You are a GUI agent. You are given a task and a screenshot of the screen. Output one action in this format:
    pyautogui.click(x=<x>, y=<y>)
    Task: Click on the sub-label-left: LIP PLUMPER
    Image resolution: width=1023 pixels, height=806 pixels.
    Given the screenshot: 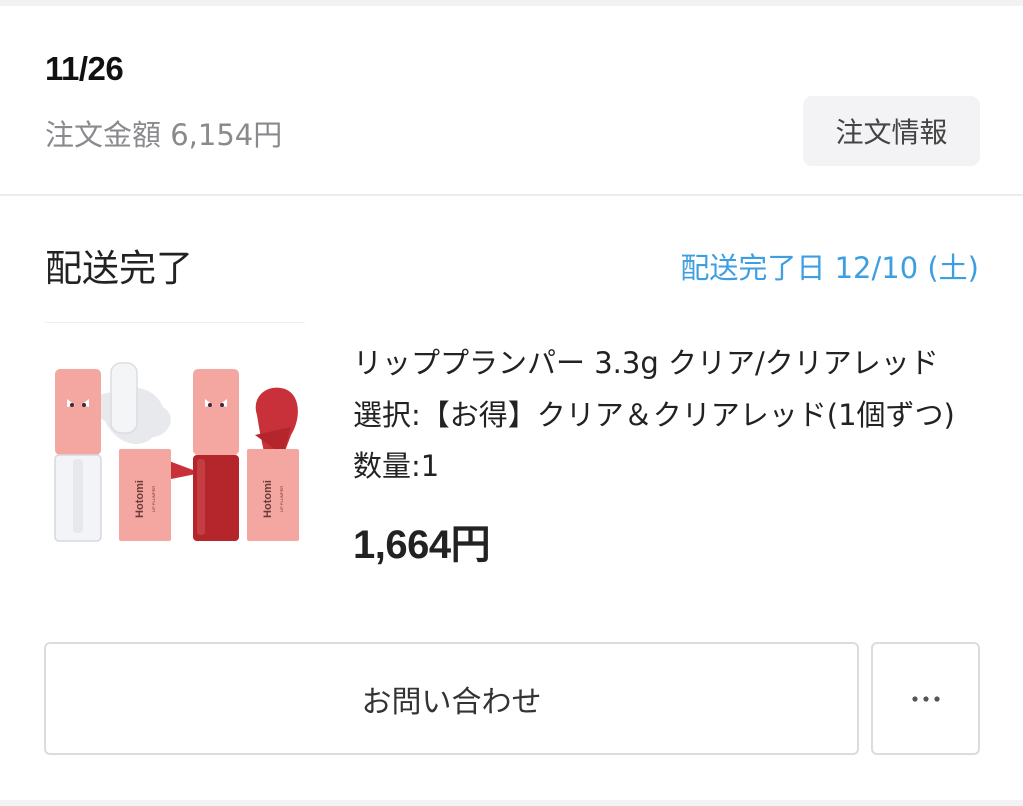 What is the action you would take?
    pyautogui.click(x=153, y=499)
    